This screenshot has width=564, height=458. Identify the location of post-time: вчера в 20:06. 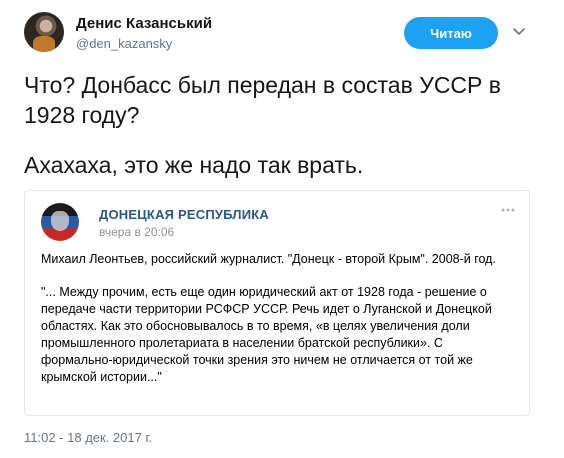
(136, 232).